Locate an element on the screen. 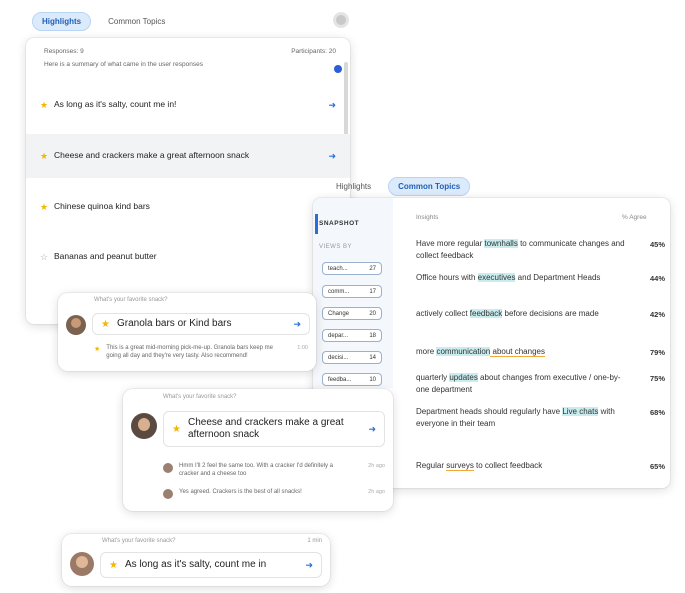  topic-chip: decisi... 14 is located at coordinates (352, 357).